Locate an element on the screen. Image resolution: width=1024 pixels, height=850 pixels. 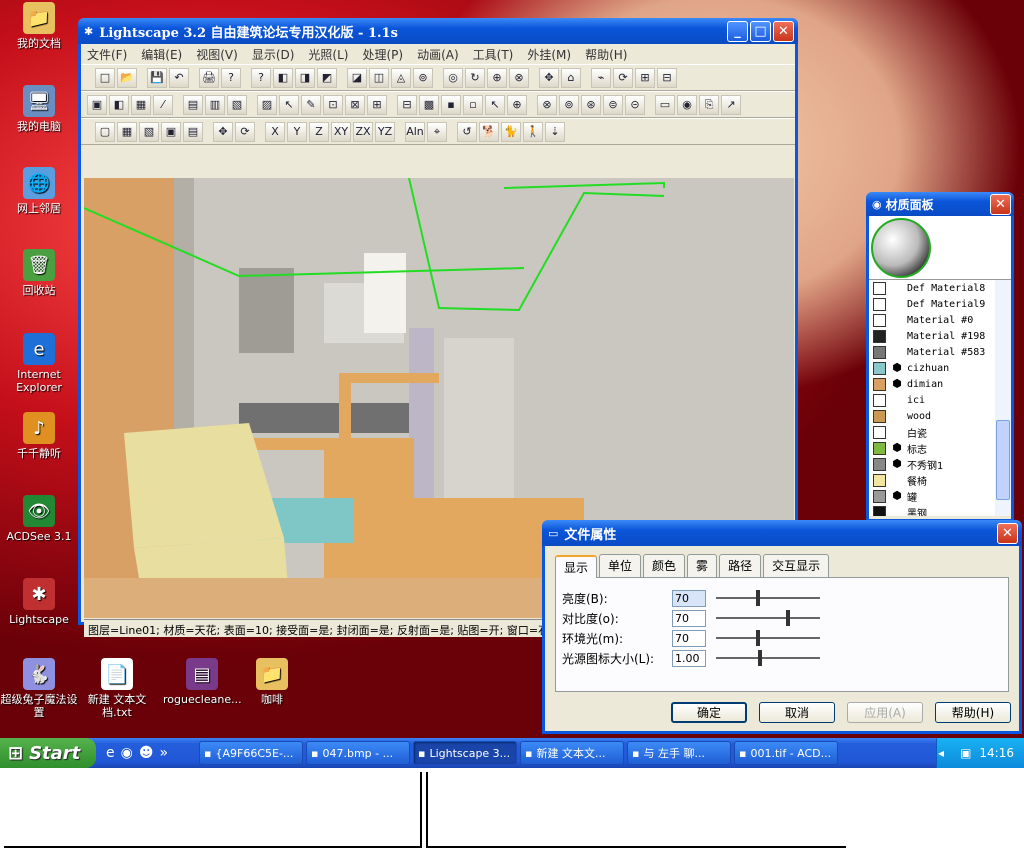
toolbar3-button-12: YZ is located at coordinates (385, 131).